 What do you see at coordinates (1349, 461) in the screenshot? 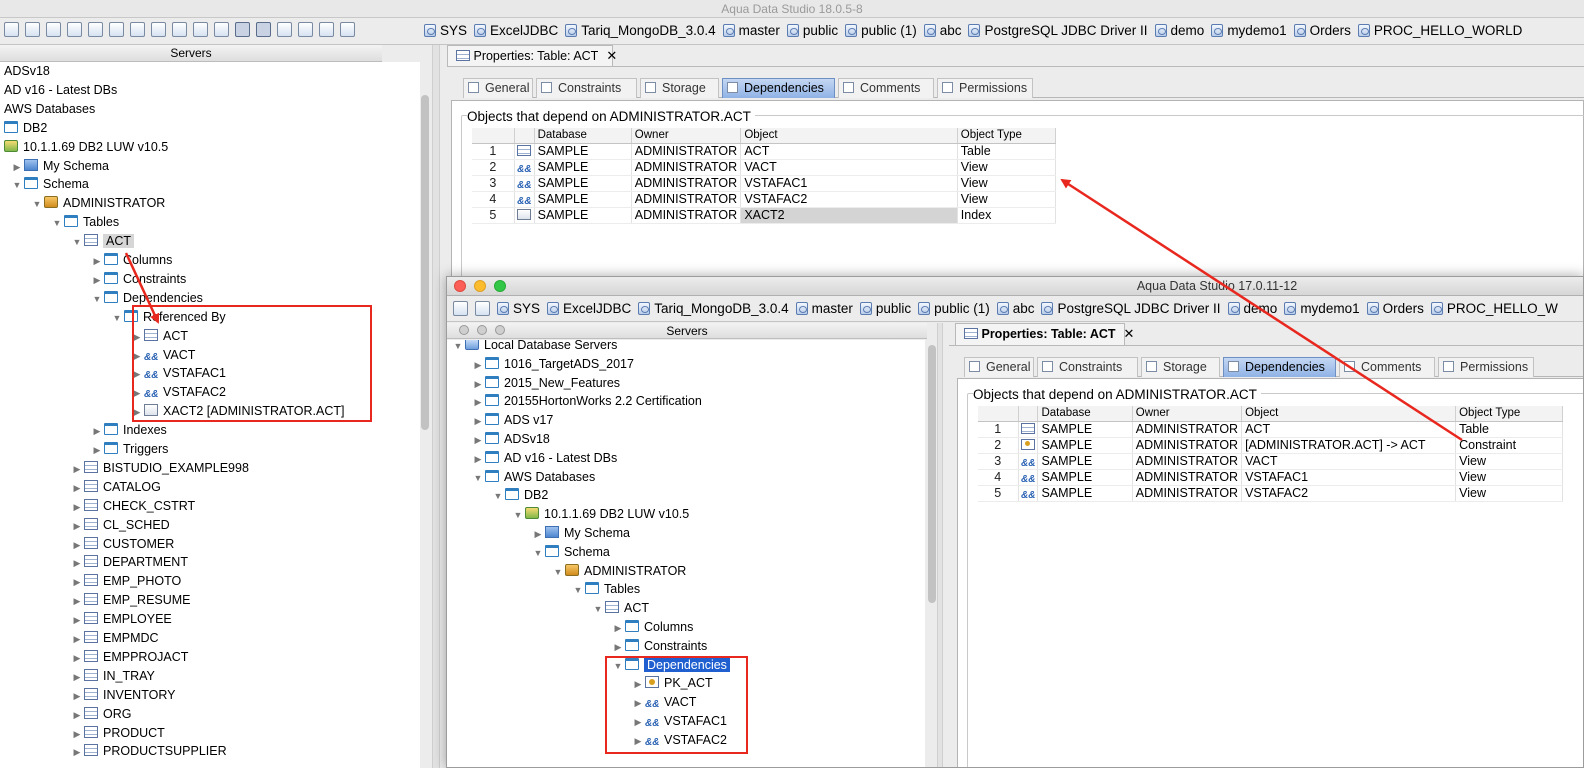
I see `object-cell: VACT` at bounding box center [1349, 461].